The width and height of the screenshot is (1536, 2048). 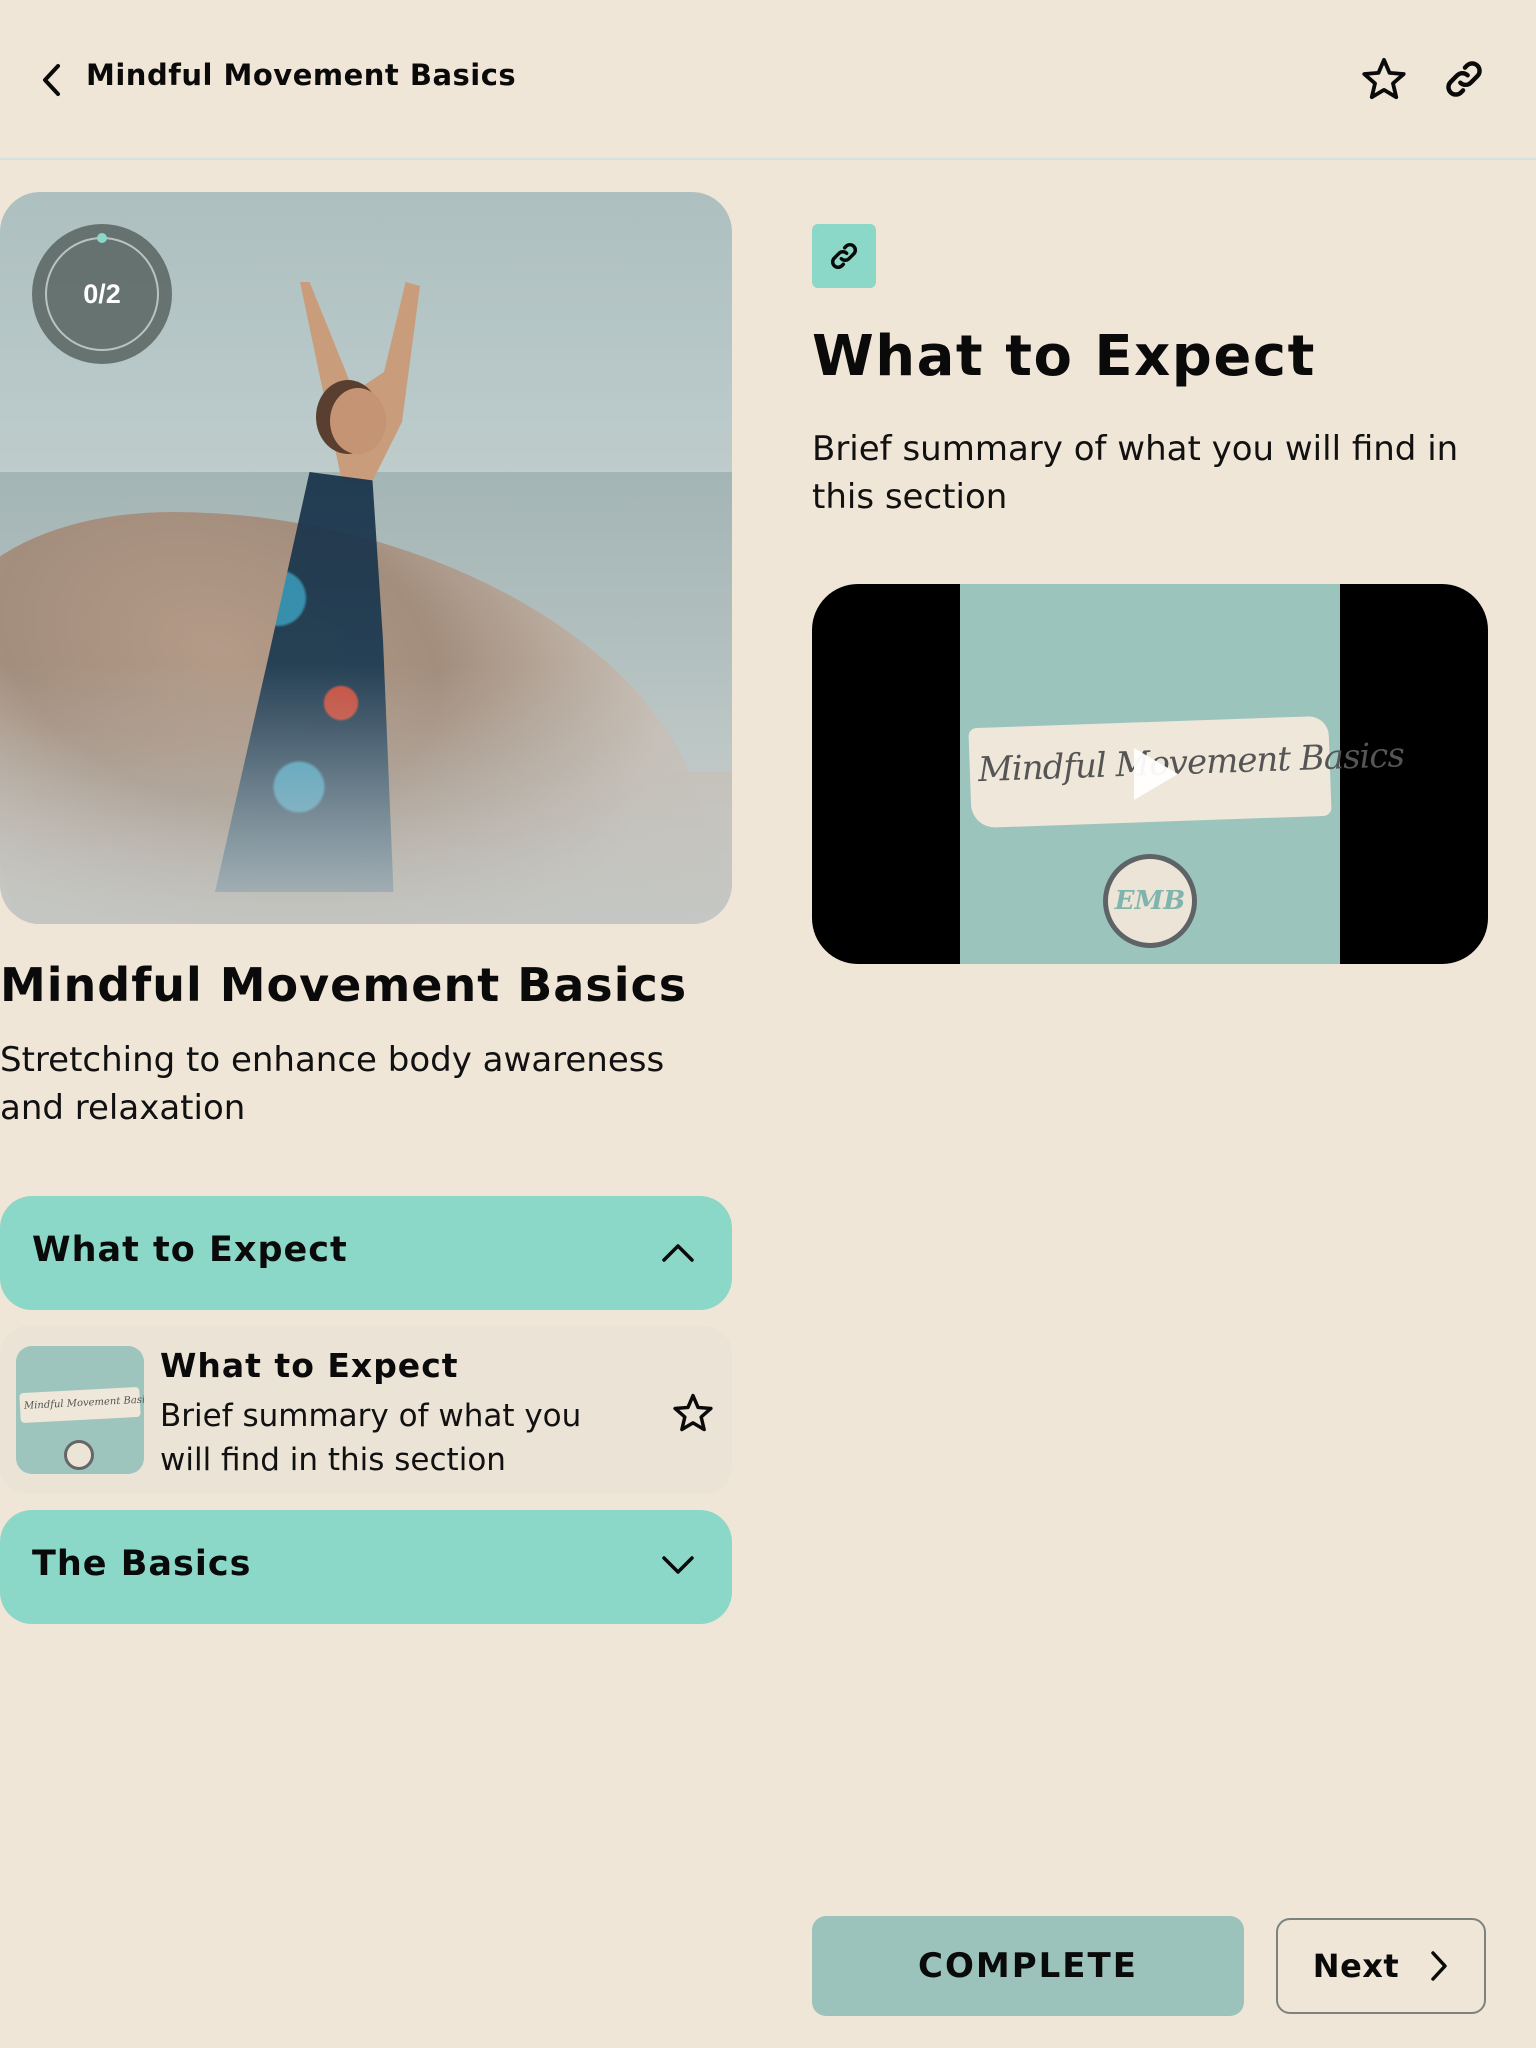 What do you see at coordinates (190, 1250) in the screenshot?
I see `section-label: What to Expect` at bounding box center [190, 1250].